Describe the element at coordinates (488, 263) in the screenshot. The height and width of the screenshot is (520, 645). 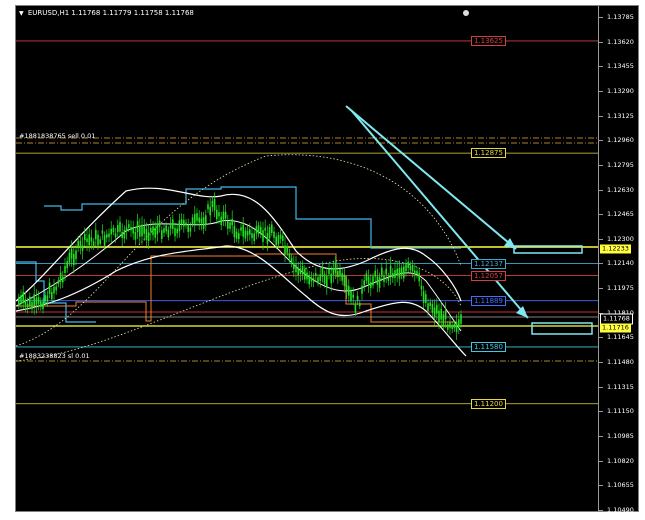
I see `level-label: 1.12137` at that location.